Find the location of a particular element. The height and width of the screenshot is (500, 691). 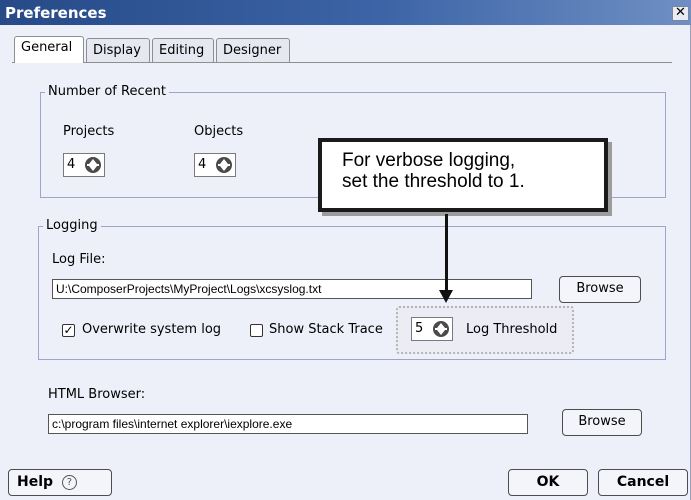

callout-arrow is located at coordinates (446, 253).